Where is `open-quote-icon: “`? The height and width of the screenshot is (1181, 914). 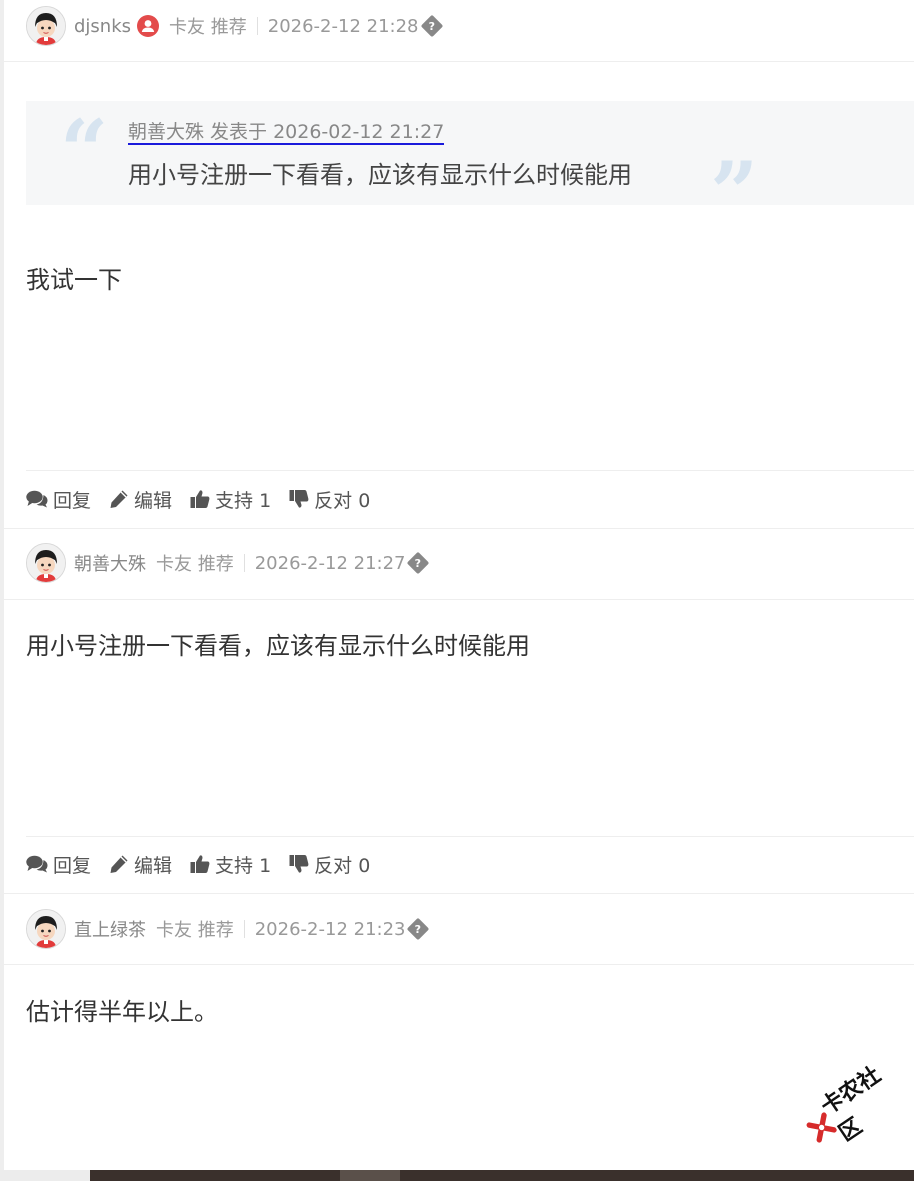 open-quote-icon: “ is located at coordinates (84, 150).